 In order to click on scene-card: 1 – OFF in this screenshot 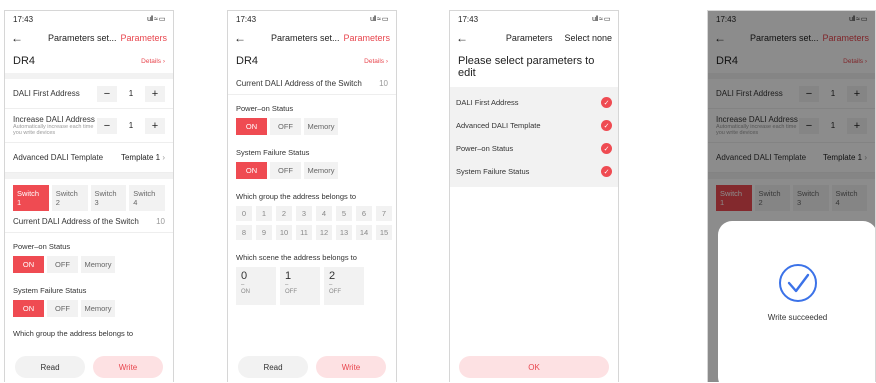, I will do `click(300, 286)`.